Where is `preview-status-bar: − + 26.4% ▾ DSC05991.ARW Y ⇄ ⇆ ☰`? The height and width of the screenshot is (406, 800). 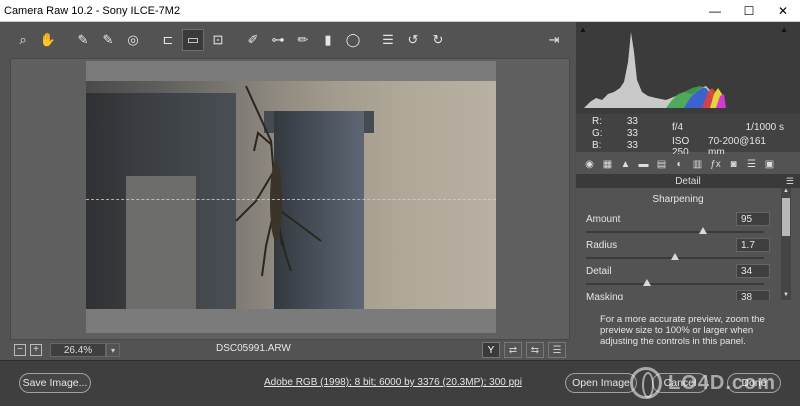 preview-status-bar: − + 26.4% ▾ DSC05991.ARW Y ⇄ ⇆ ☰ is located at coordinates (290, 350).